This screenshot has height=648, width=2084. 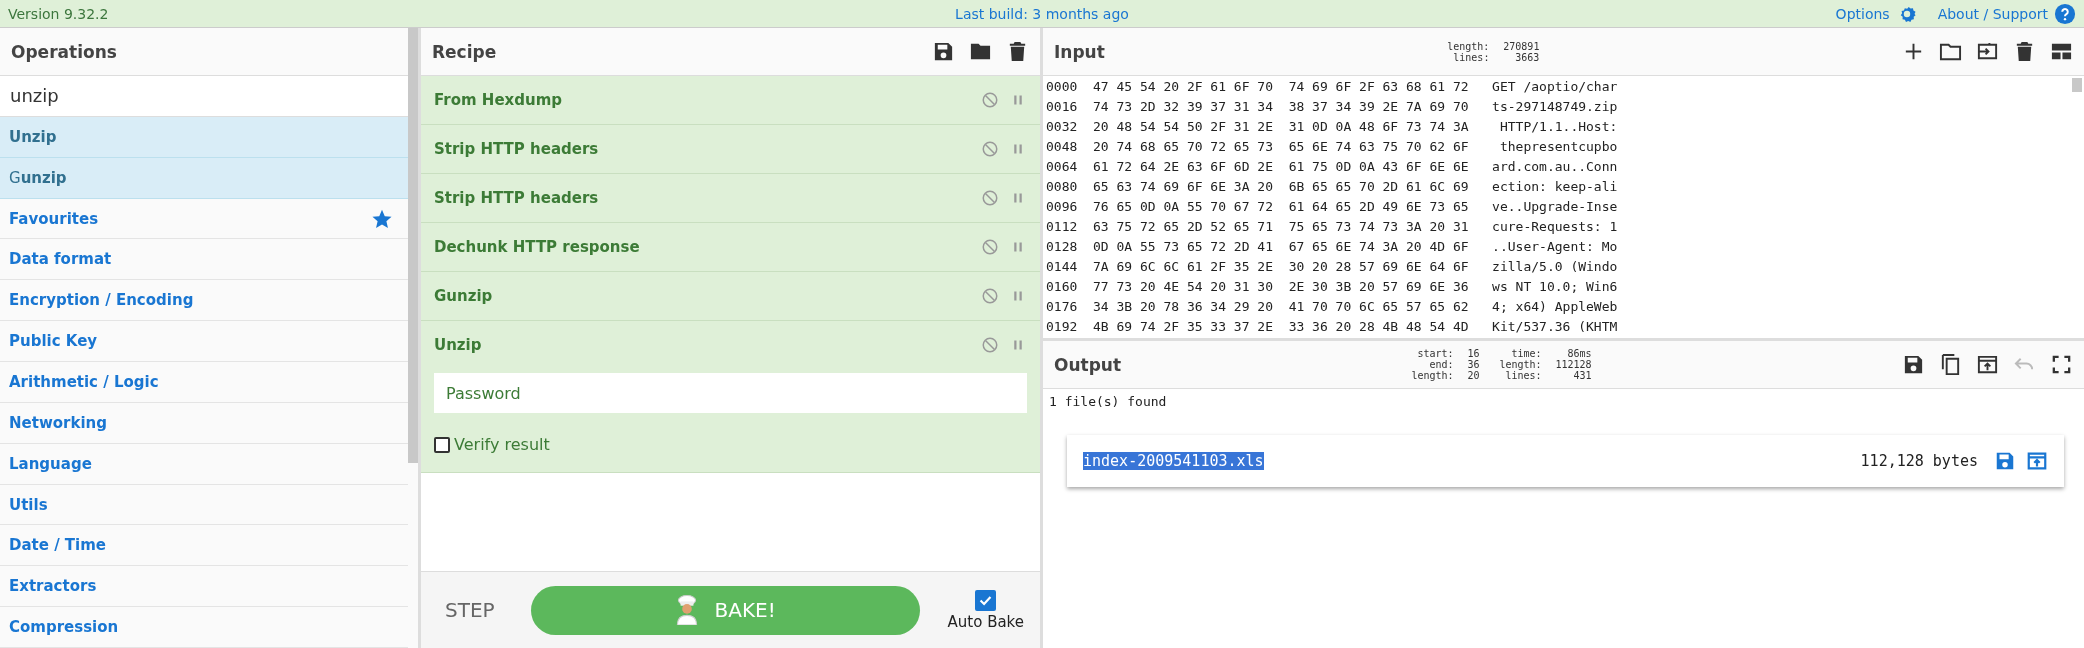 I want to click on category-item: Networking, so click(x=58, y=422).